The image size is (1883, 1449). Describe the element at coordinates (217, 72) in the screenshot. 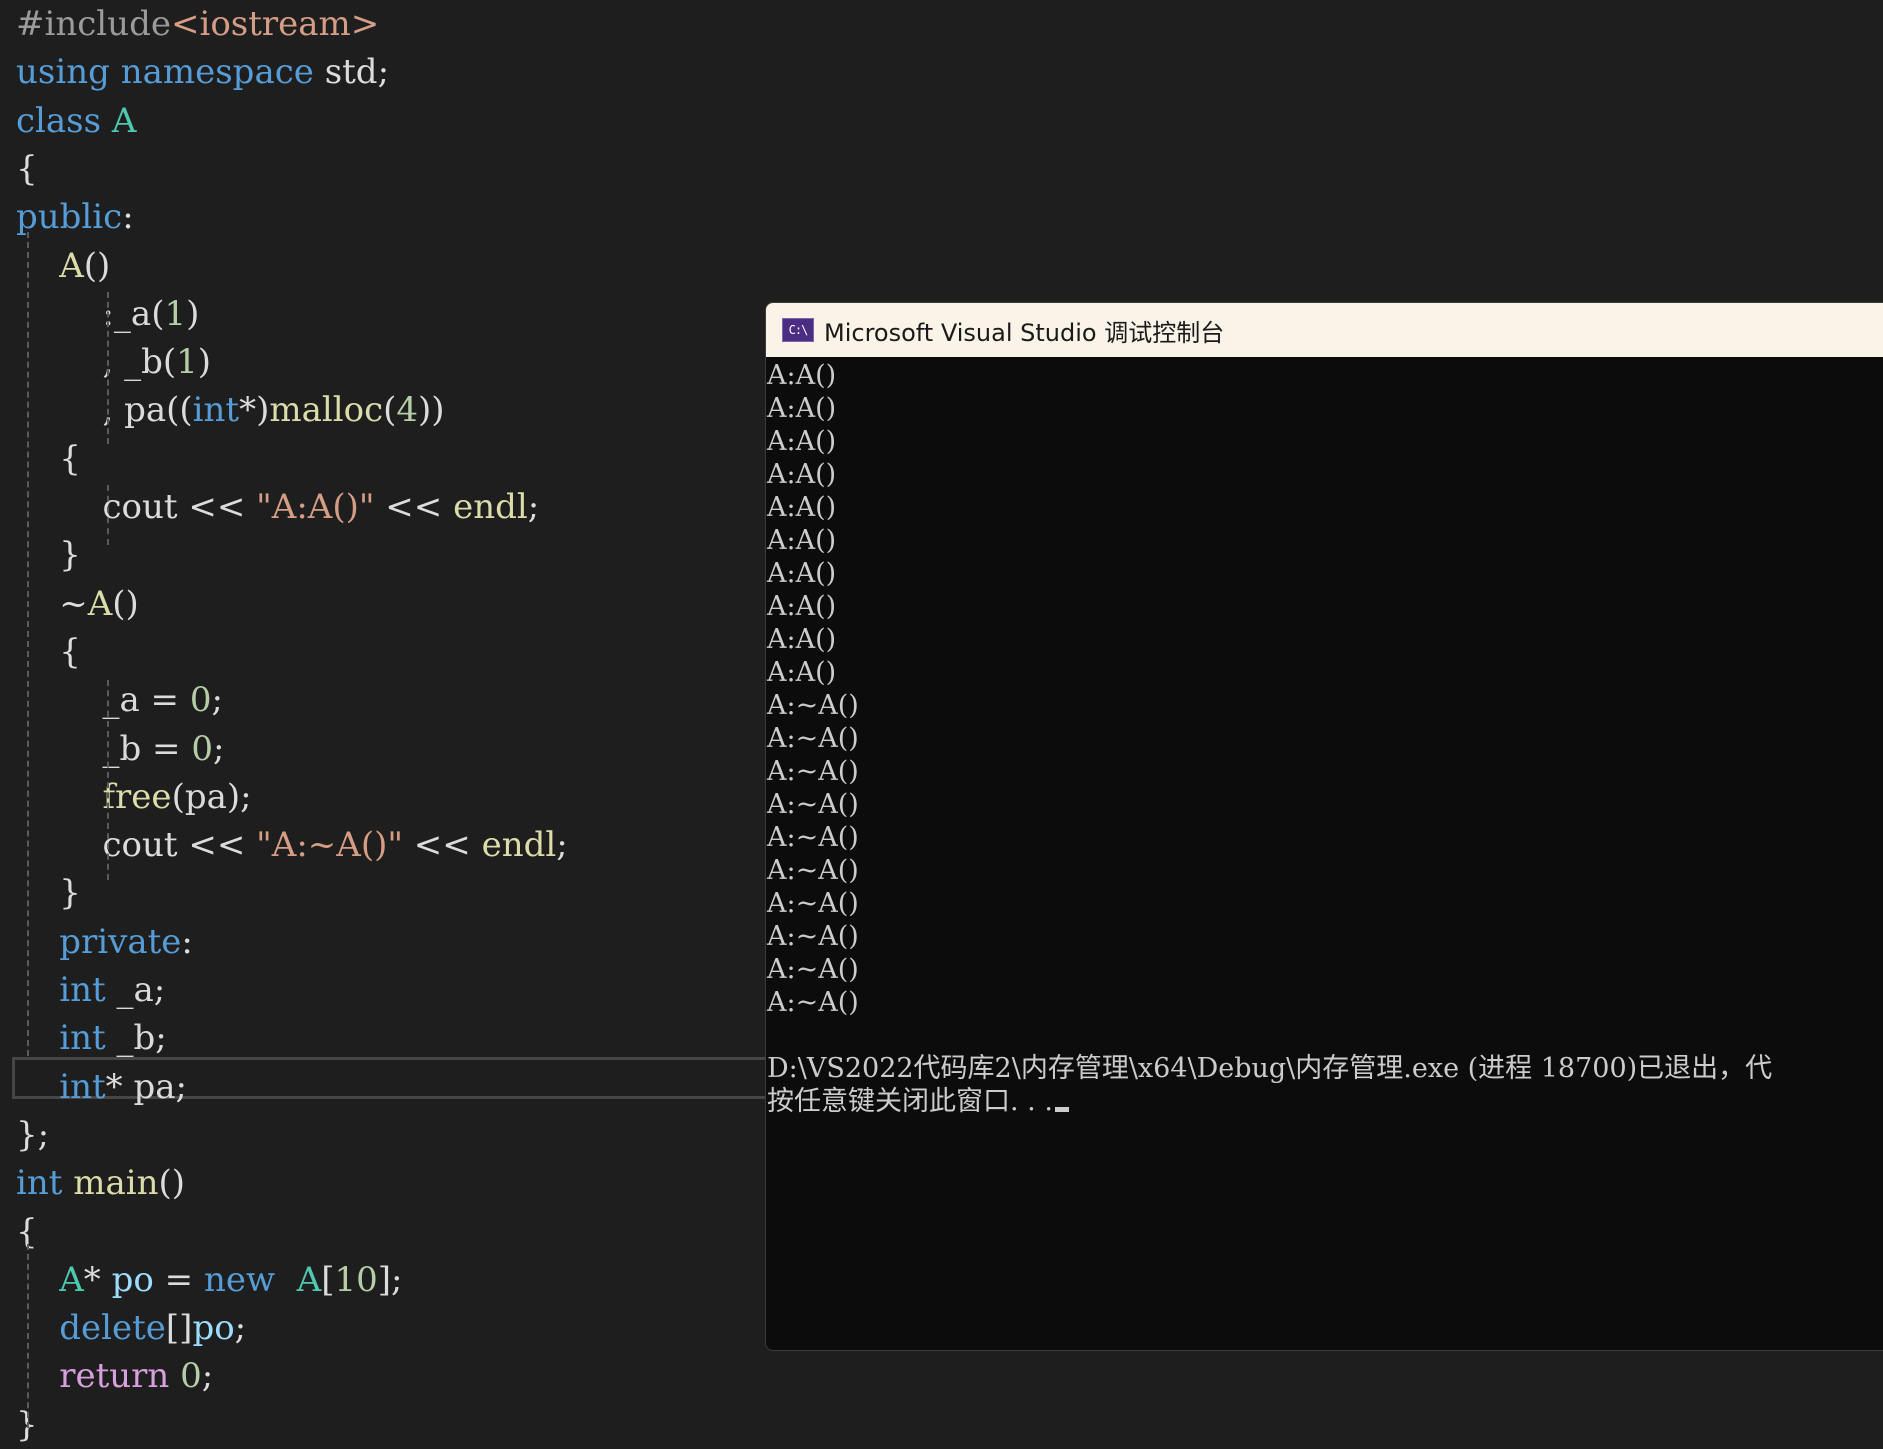

I see `code-token: namespace` at that location.